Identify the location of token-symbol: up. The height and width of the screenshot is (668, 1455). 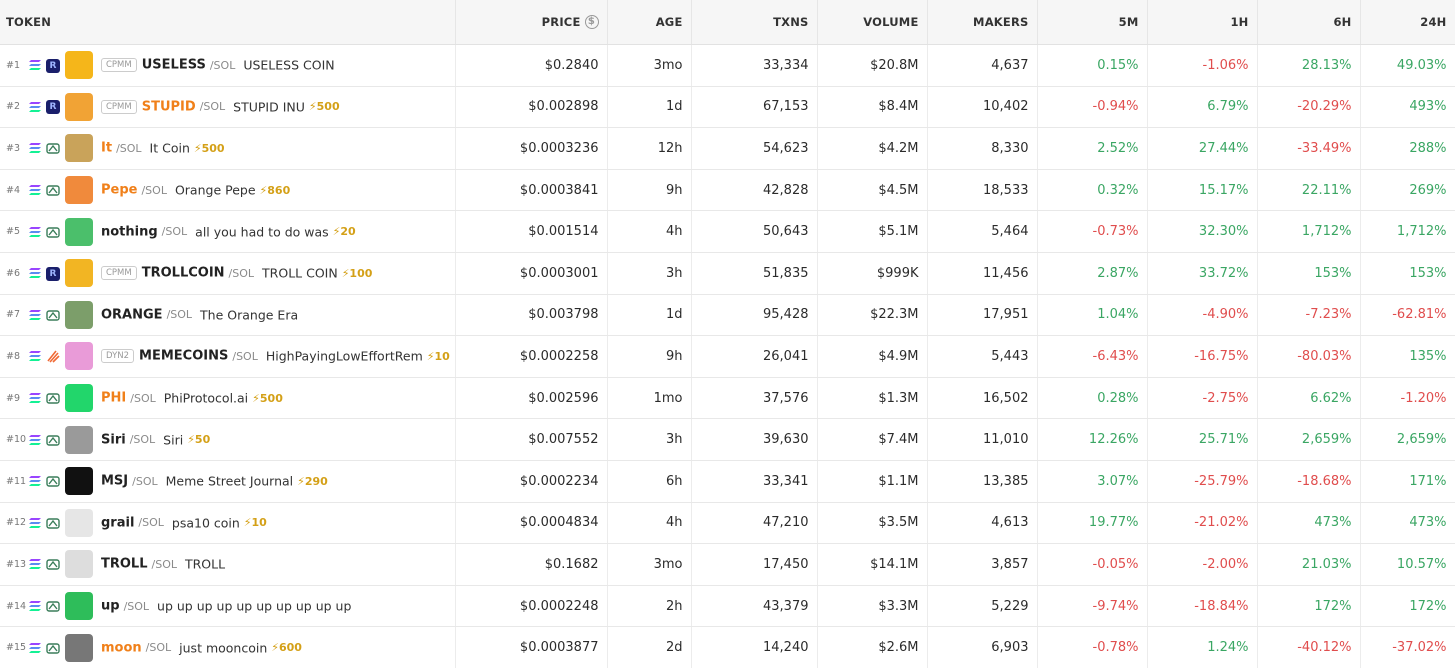
(110, 606).